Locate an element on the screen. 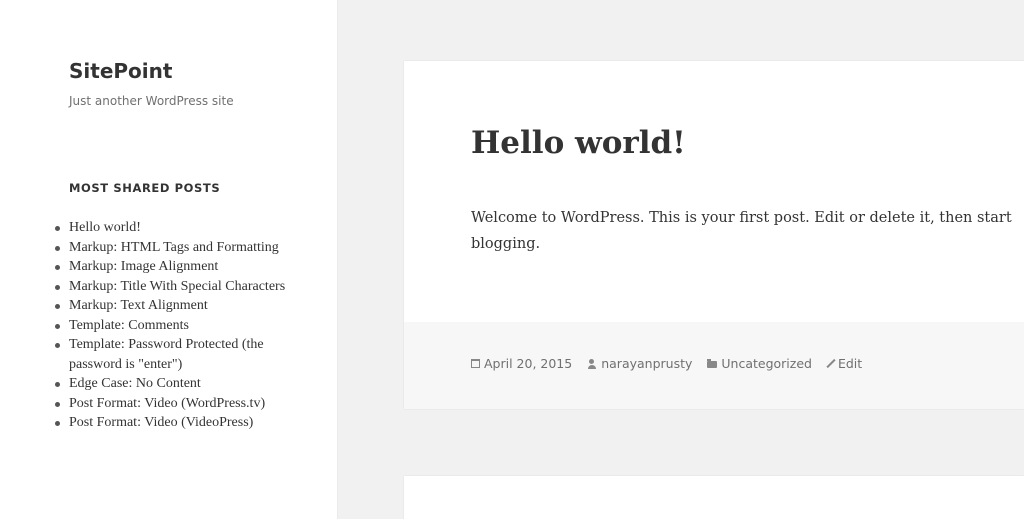 The width and height of the screenshot is (1024, 519). user-icon is located at coordinates (592, 363).